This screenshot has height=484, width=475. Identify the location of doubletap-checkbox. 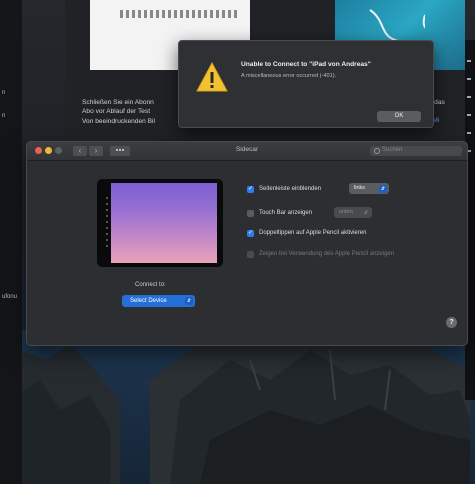
(250, 233).